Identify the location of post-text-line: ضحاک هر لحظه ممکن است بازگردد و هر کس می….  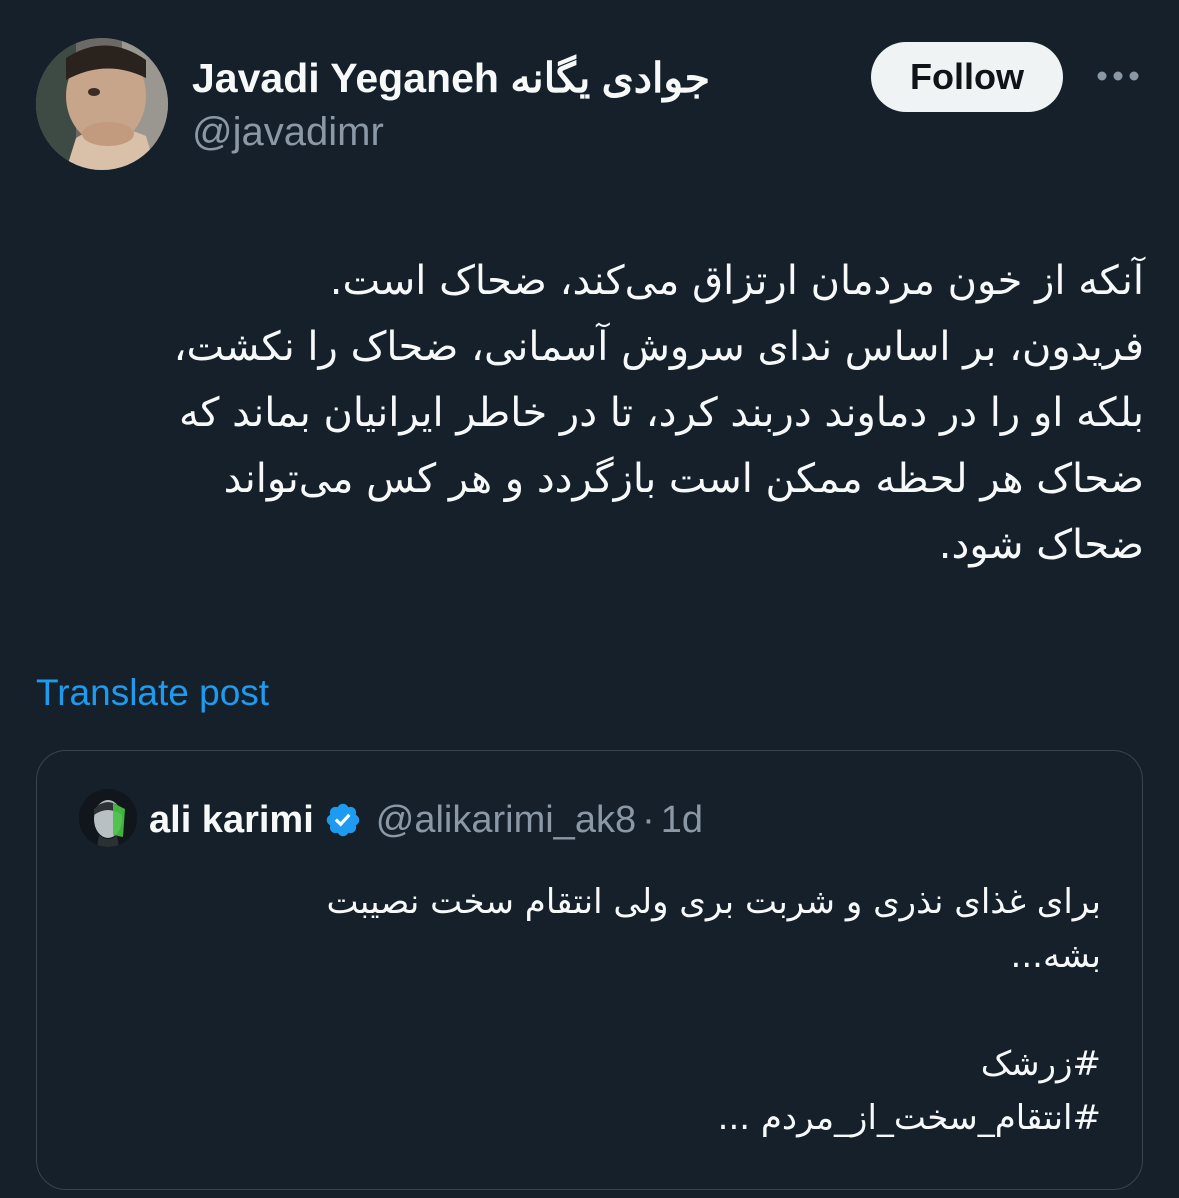
(683, 479).